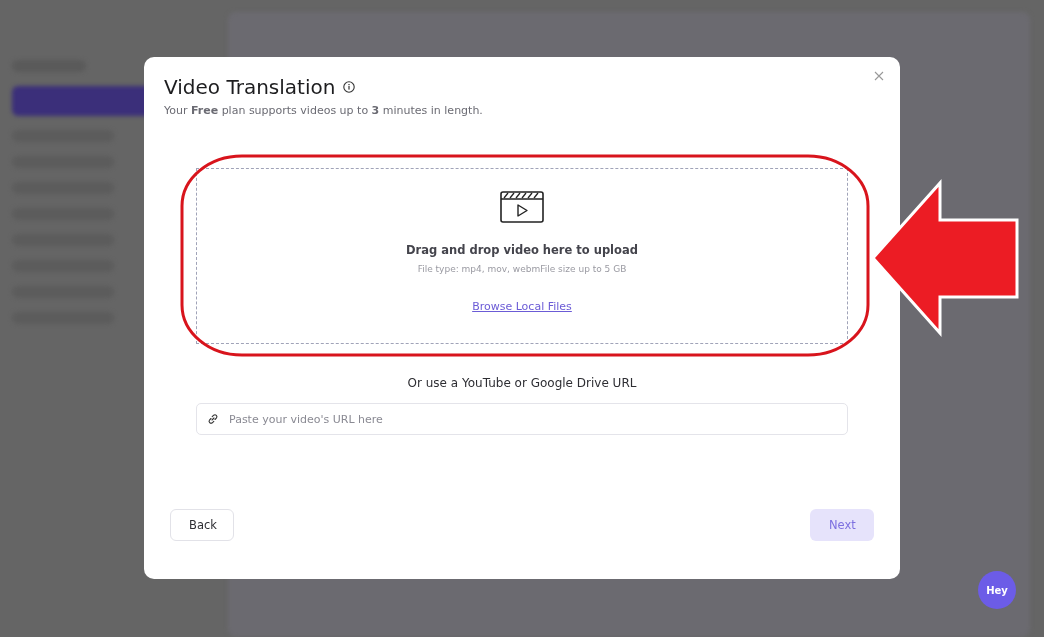  Describe the element at coordinates (522, 207) in the screenshot. I see `video-clapper-icon` at that location.